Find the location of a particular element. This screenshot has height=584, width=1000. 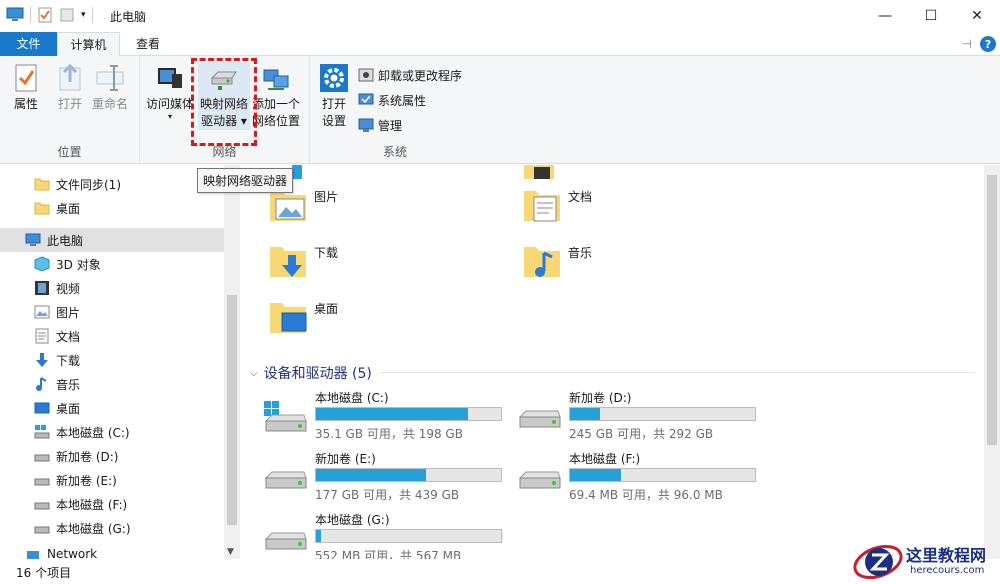

help-icon: ? is located at coordinates (988, 44).